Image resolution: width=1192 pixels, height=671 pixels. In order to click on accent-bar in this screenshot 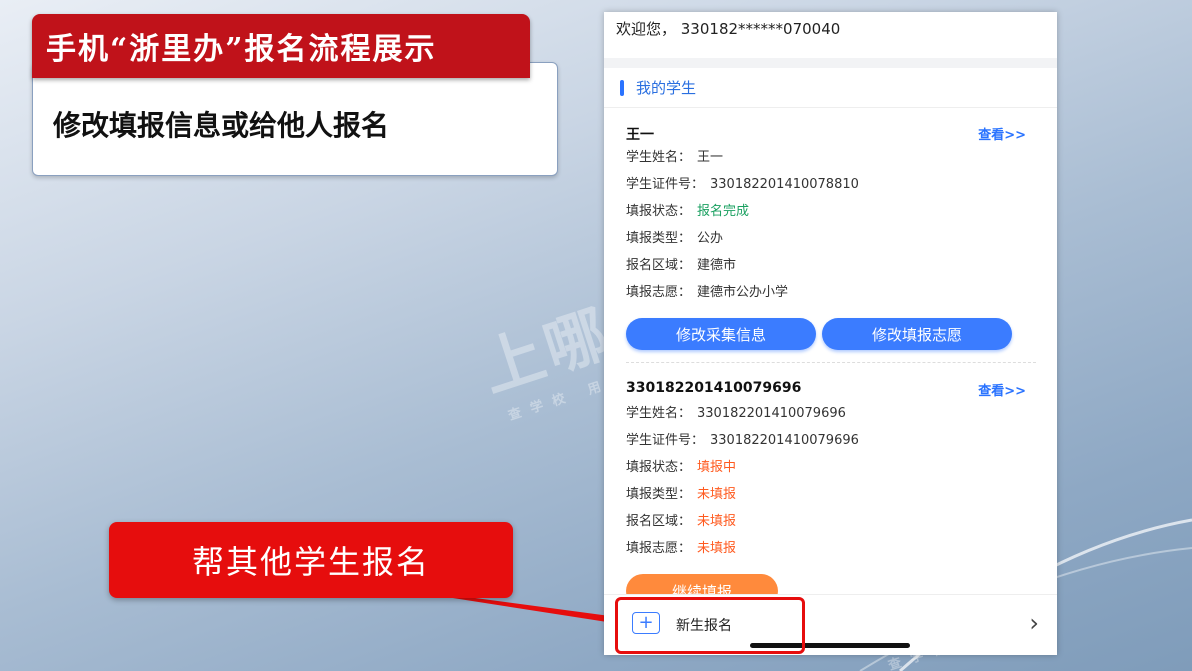, I will do `click(622, 87)`.